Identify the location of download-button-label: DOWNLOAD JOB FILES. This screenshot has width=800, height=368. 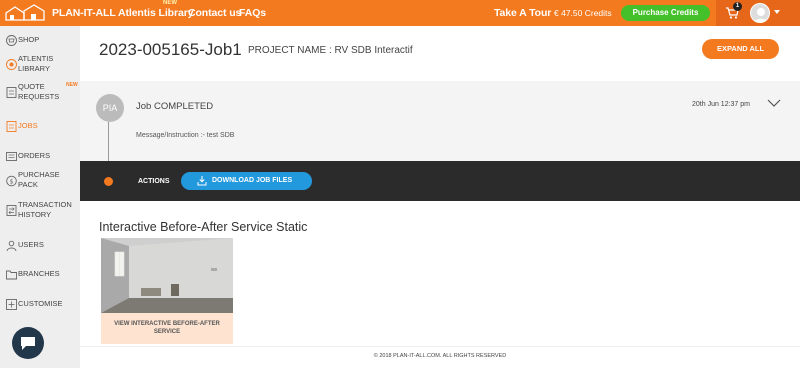
(252, 180).